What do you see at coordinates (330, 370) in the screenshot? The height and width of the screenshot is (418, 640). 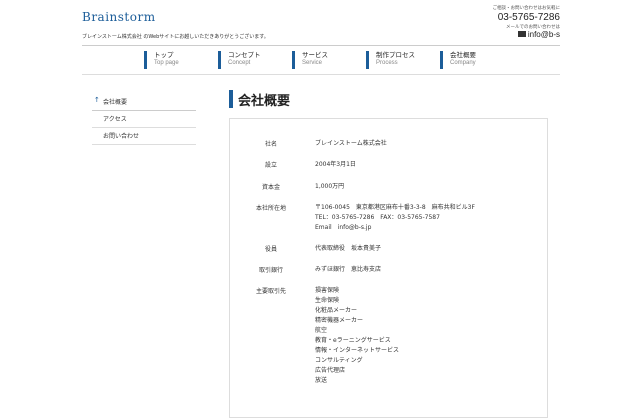 I see `value-line: 広告代理店` at bounding box center [330, 370].